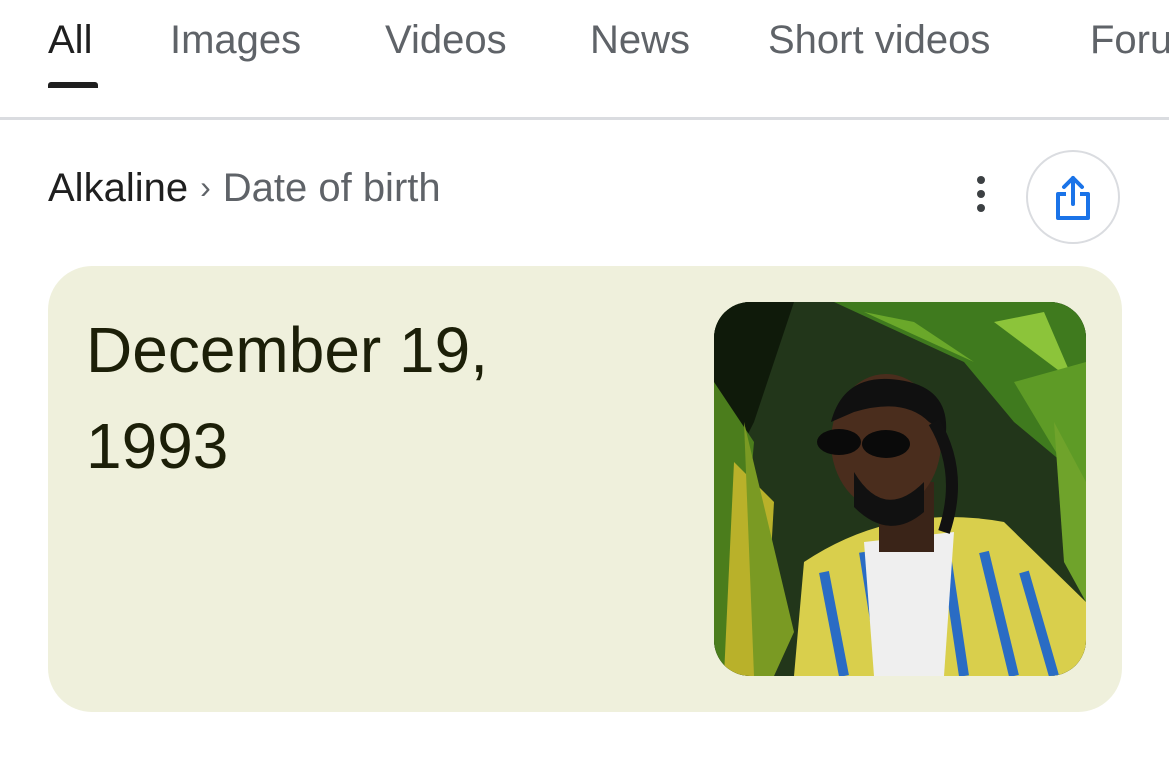 This screenshot has height=761, width=1169. I want to click on share-button, so click(1073, 197).